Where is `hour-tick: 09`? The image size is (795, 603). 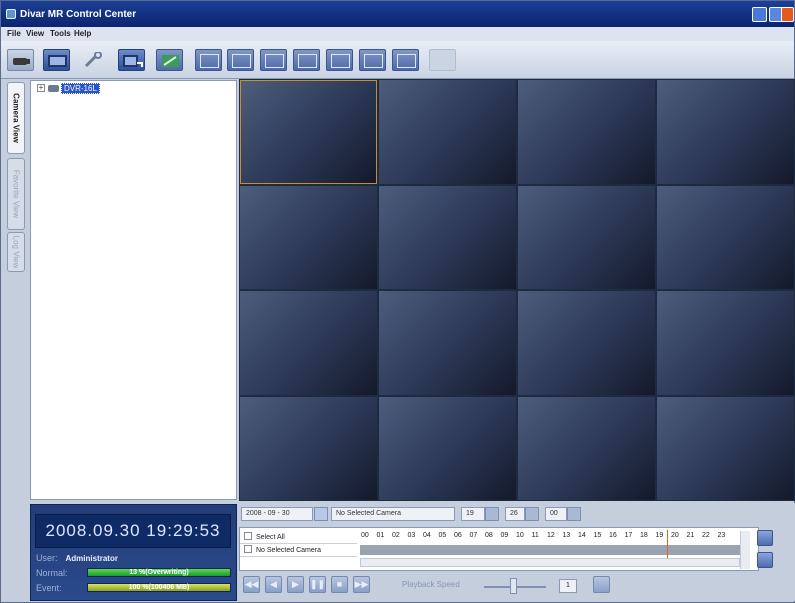 hour-tick: 09 is located at coordinates (504, 535).